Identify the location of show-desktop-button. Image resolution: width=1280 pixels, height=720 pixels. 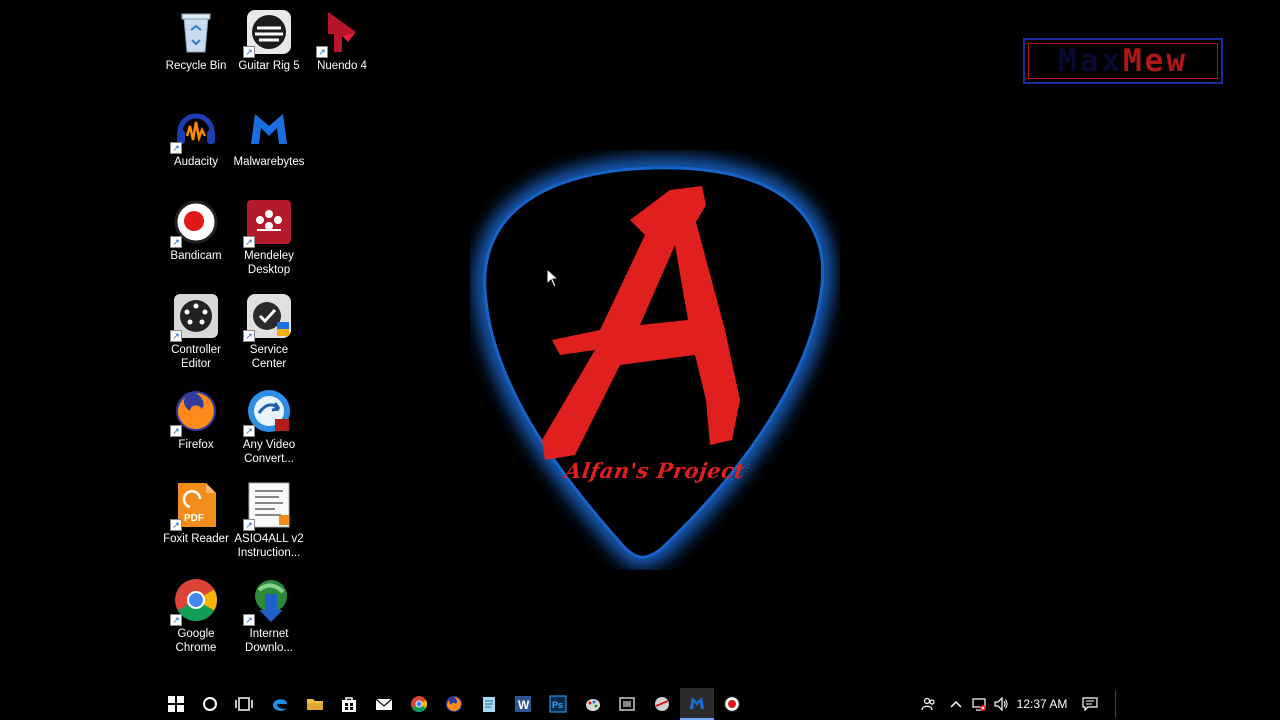
(1115, 704).